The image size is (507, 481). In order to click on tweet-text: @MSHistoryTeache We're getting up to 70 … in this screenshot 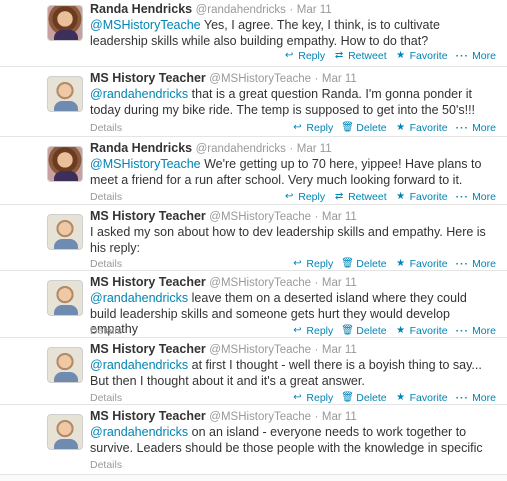, I will do `click(286, 172)`.